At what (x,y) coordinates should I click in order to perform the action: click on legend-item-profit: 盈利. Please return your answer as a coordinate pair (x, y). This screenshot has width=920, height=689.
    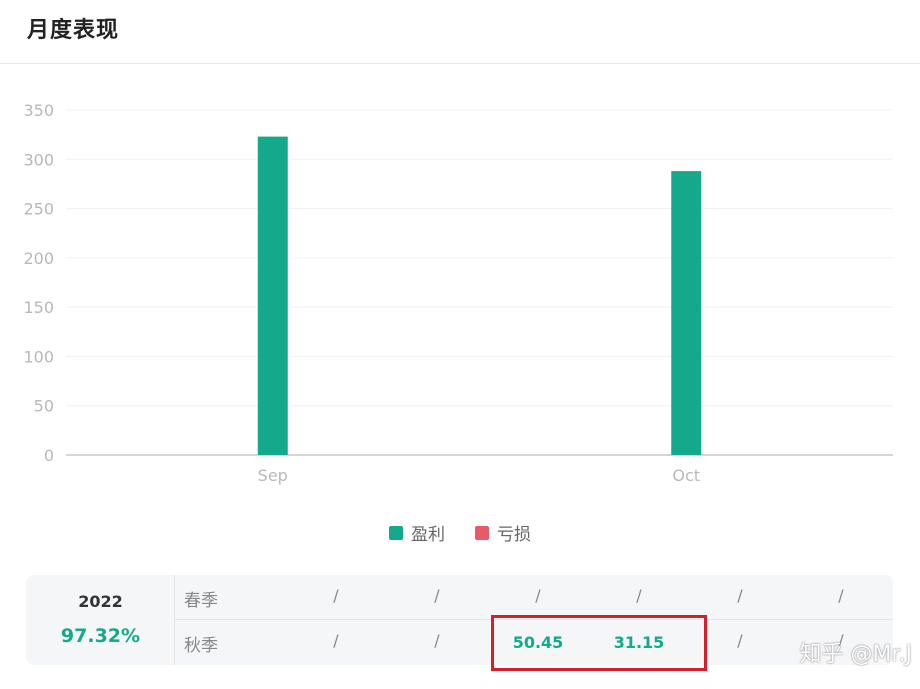
    Looking at the image, I should click on (417, 532).